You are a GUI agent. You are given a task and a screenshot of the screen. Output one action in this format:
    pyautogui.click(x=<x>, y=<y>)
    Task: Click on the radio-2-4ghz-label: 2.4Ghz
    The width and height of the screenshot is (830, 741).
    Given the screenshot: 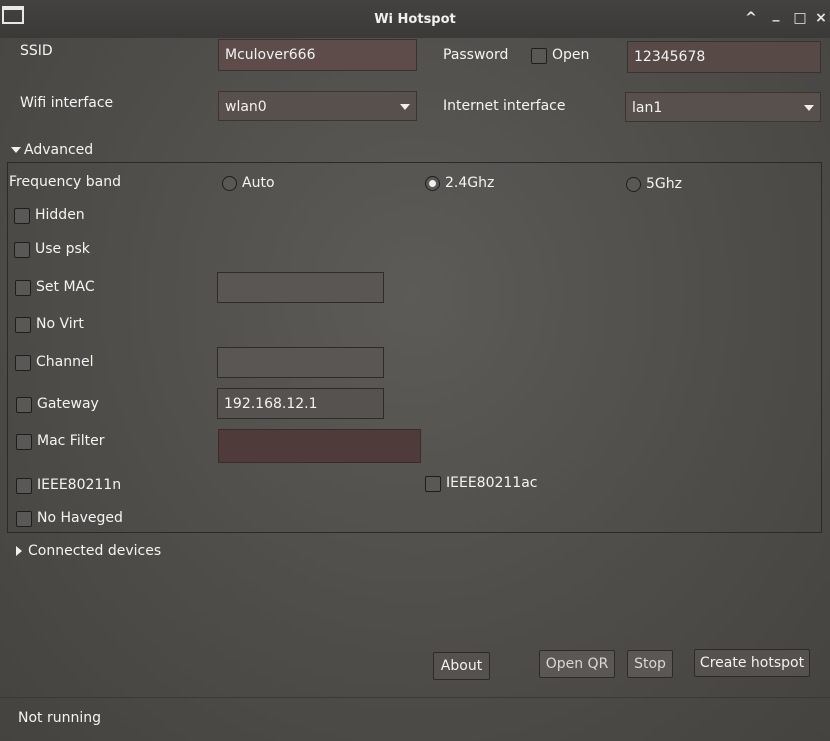 What is the action you would take?
    pyautogui.click(x=470, y=183)
    